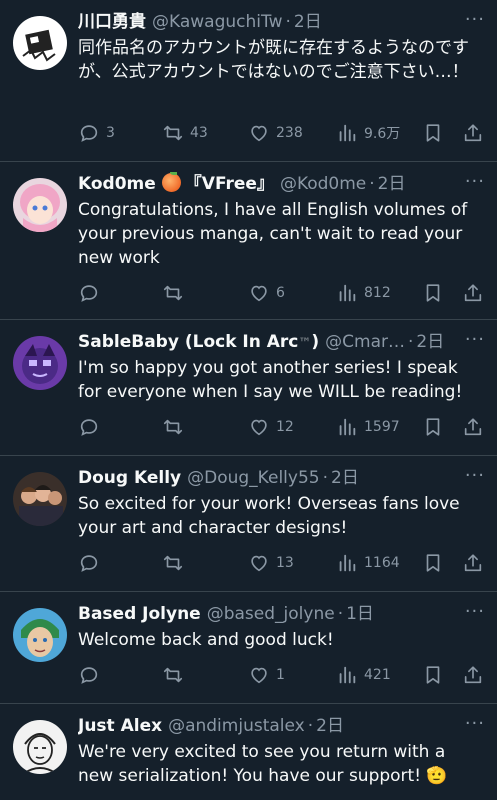 This screenshot has width=497, height=800. What do you see at coordinates (259, 427) in the screenshot?
I see `like-icon` at bounding box center [259, 427].